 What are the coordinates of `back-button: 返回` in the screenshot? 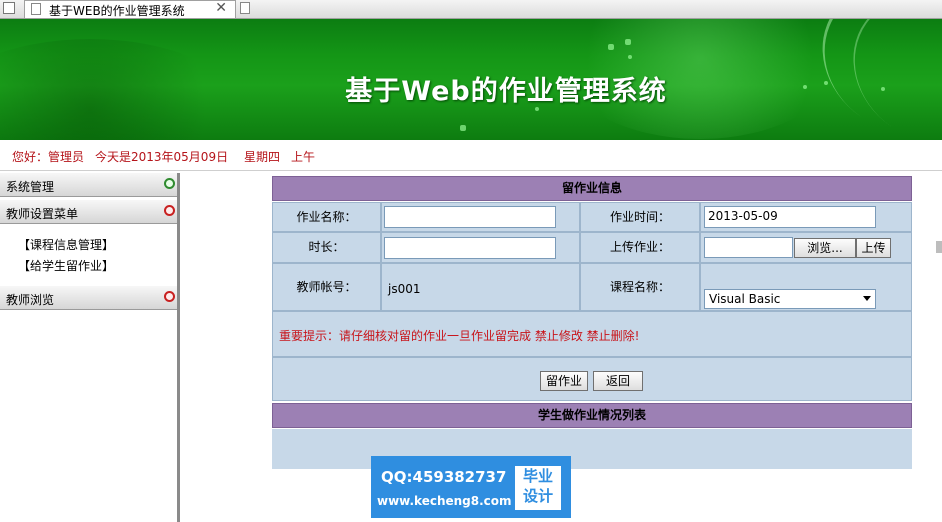 It's located at (618, 381).